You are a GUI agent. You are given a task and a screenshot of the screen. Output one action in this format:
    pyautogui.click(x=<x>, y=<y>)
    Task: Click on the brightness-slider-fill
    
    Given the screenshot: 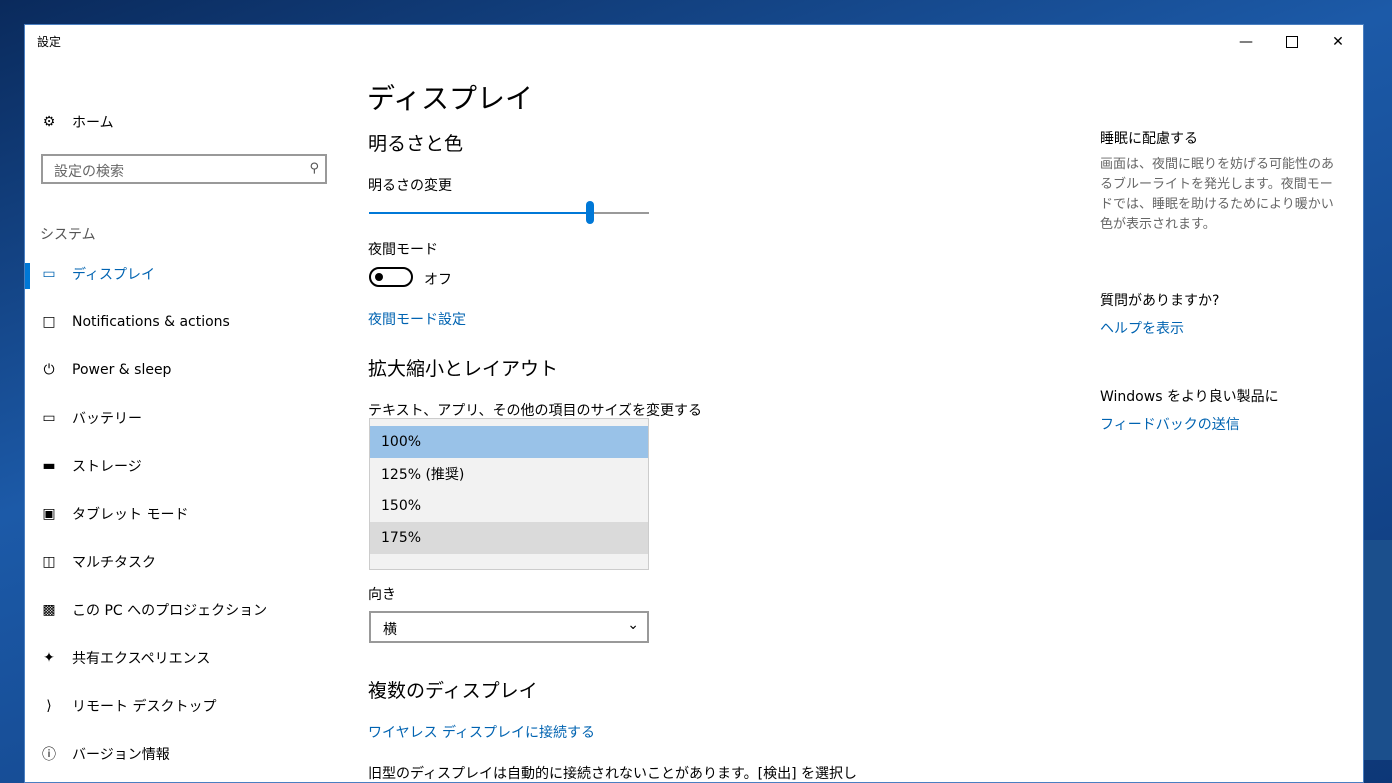 What is the action you would take?
    pyautogui.click(x=480, y=213)
    